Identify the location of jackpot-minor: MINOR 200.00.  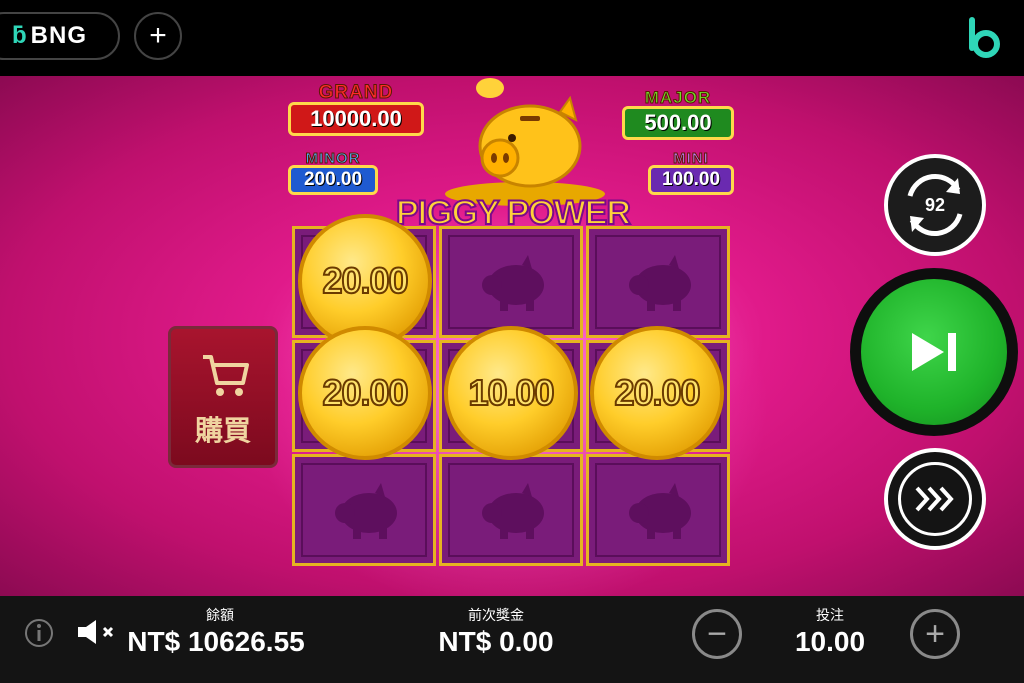
(333, 172).